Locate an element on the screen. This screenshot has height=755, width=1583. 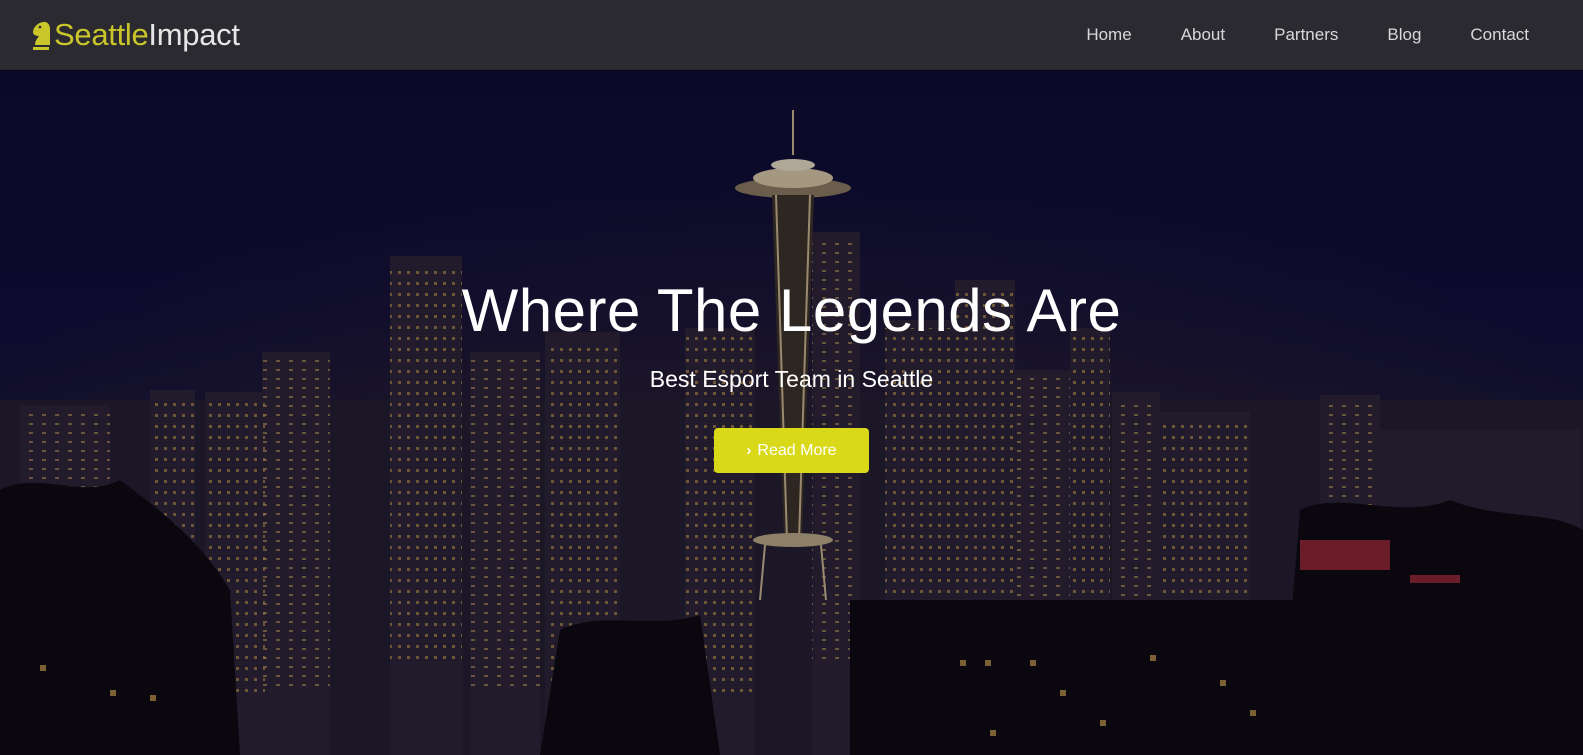
nav-item-home: Home is located at coordinates (1108, 35).